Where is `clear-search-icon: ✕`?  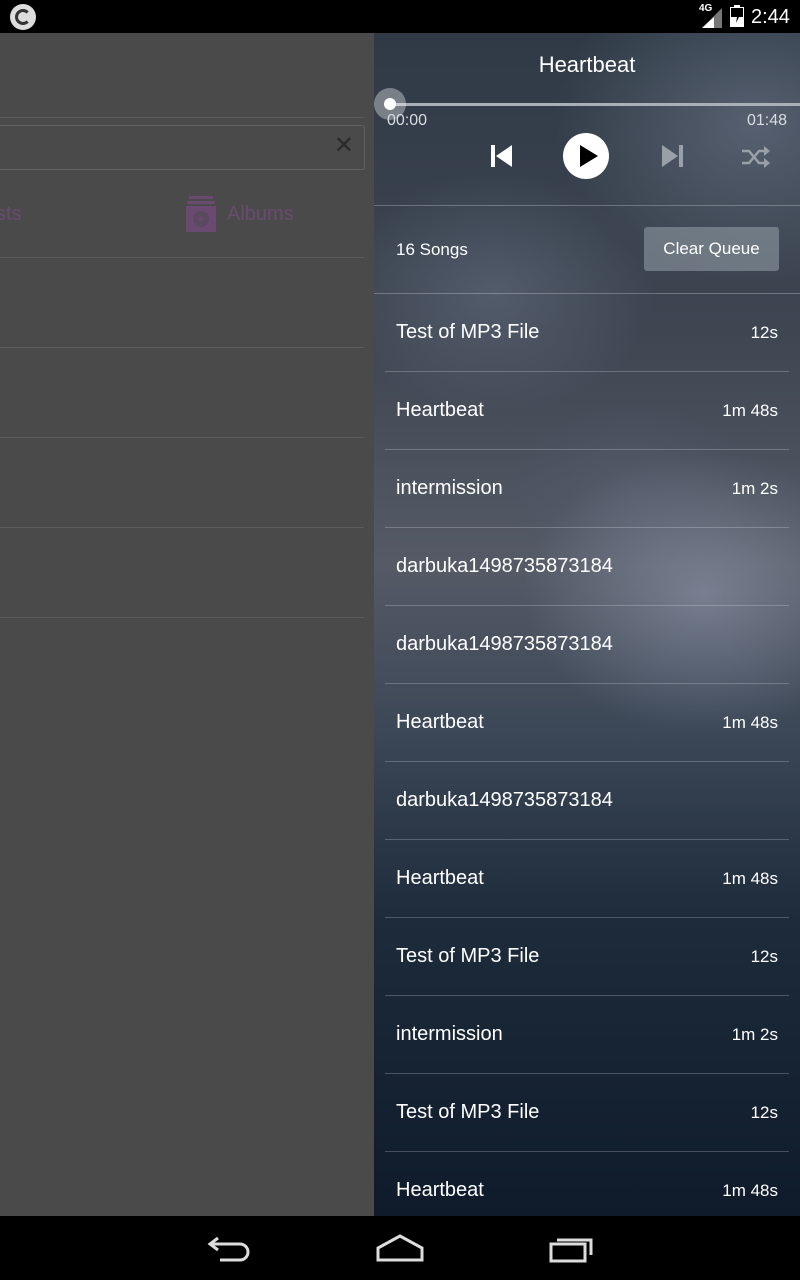 clear-search-icon: ✕ is located at coordinates (344, 146).